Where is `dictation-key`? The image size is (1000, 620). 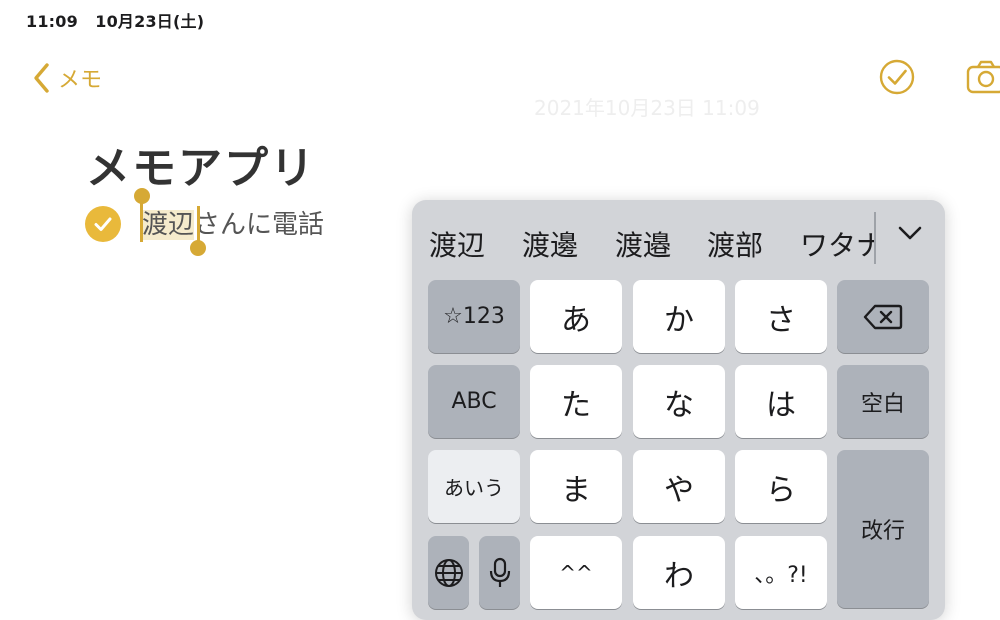
dictation-key is located at coordinates (499, 572).